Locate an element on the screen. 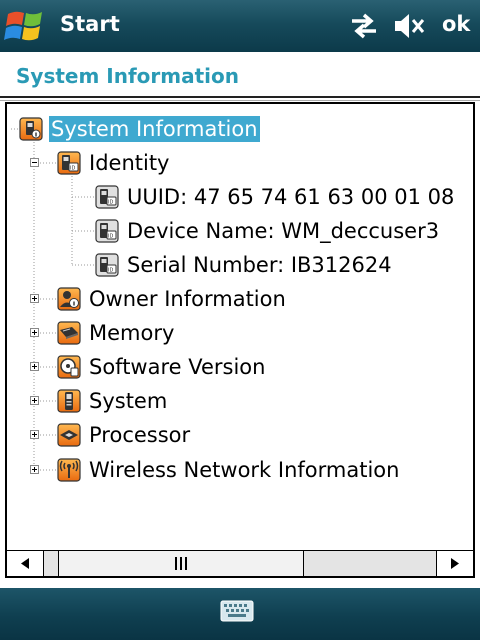  tree-node-serial-number: ID Serial Number: IB312624 is located at coordinates (244, 265).